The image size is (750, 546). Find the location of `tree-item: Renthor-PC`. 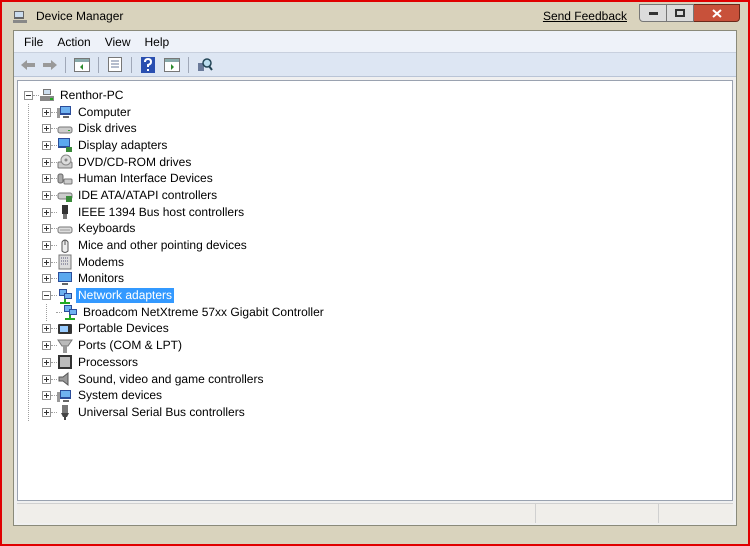

tree-item: Renthor-PC is located at coordinates (92, 95).